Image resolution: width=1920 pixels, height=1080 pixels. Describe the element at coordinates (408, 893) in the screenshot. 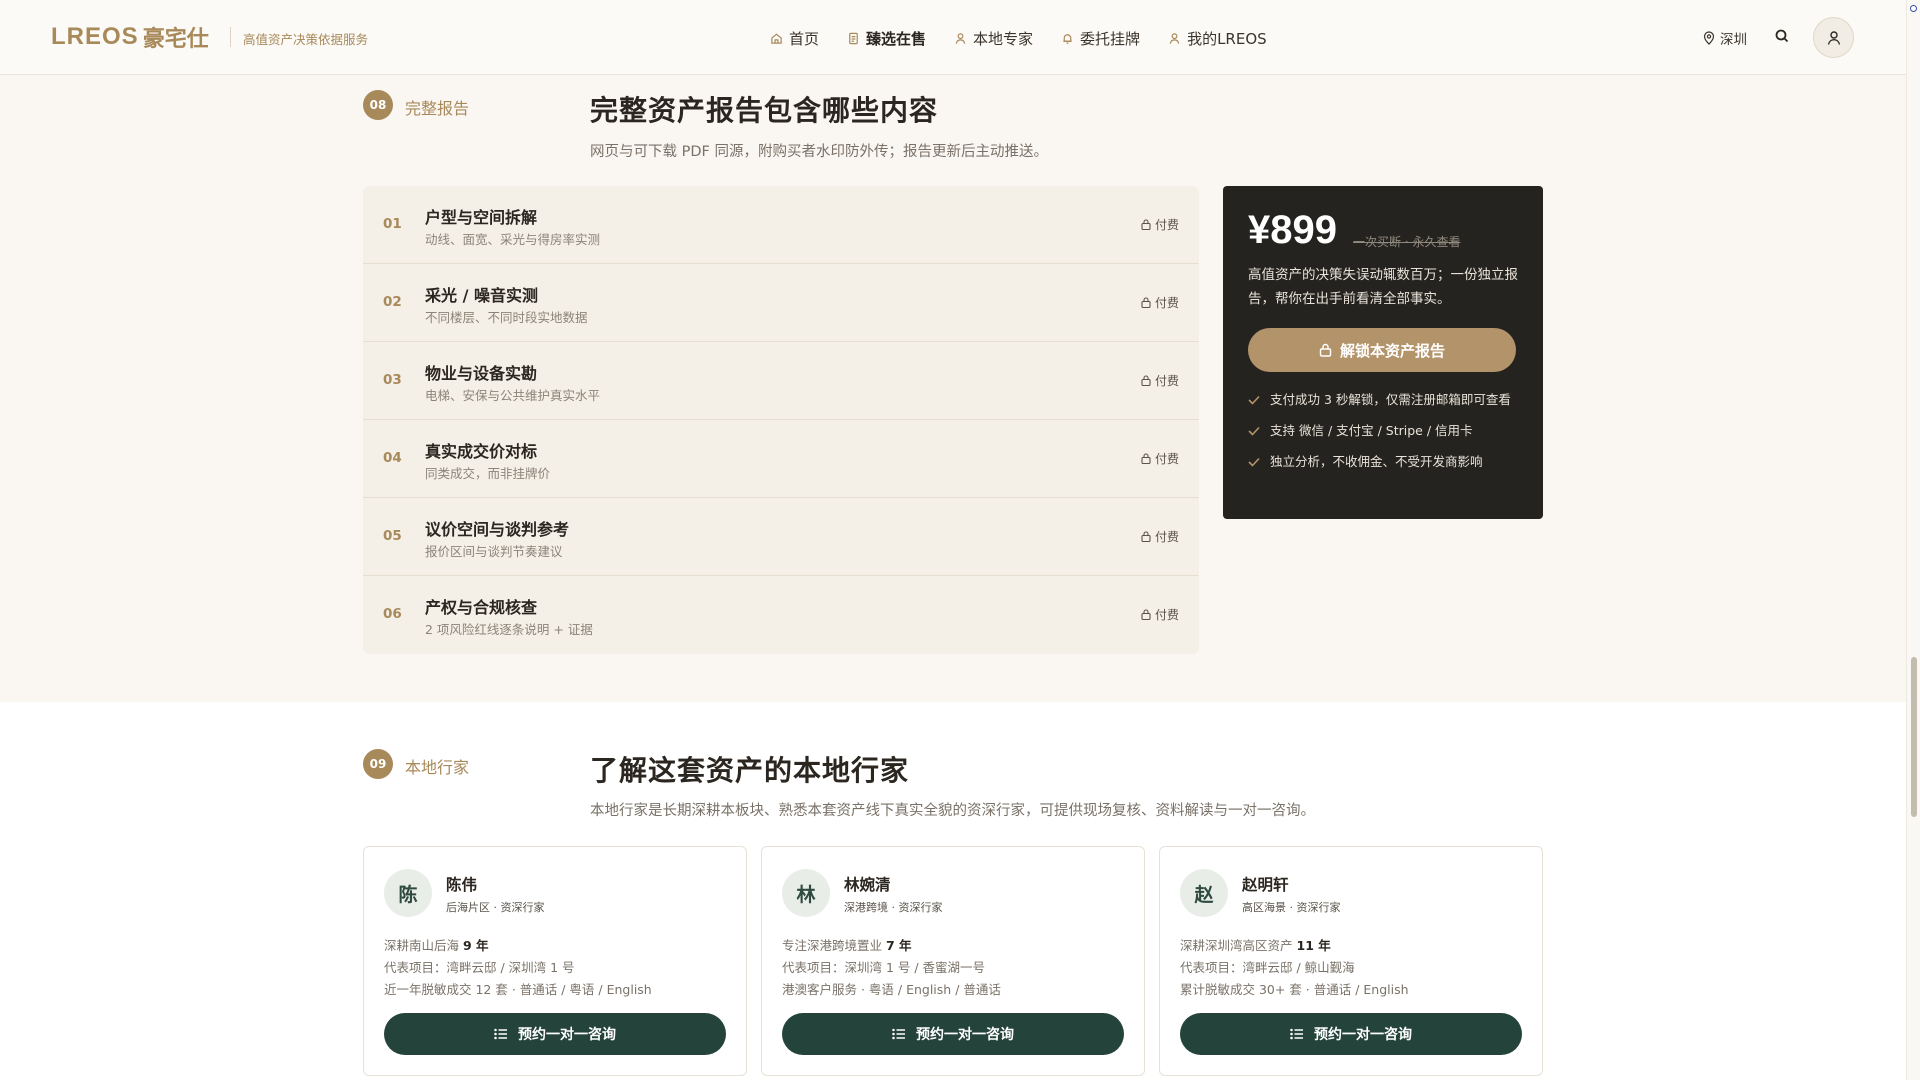

I see `expert-avatar: 陈` at that location.